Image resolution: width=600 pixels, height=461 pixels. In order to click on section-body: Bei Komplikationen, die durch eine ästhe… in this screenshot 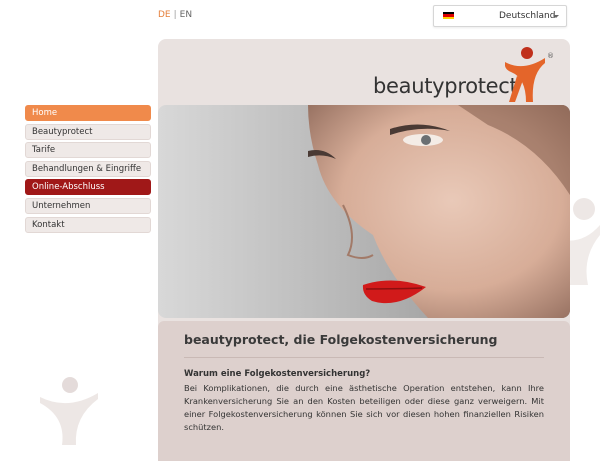, I will do `click(364, 407)`.